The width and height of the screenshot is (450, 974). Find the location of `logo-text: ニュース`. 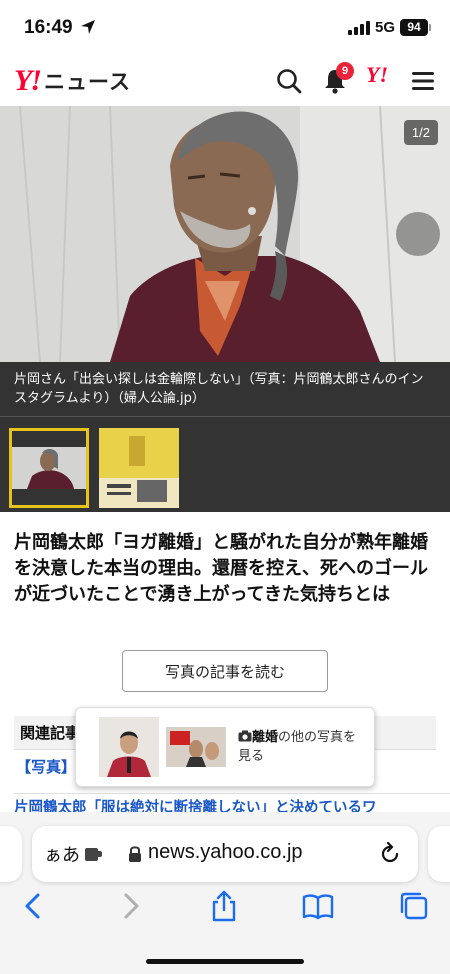

logo-text: ニュース is located at coordinates (87, 82).